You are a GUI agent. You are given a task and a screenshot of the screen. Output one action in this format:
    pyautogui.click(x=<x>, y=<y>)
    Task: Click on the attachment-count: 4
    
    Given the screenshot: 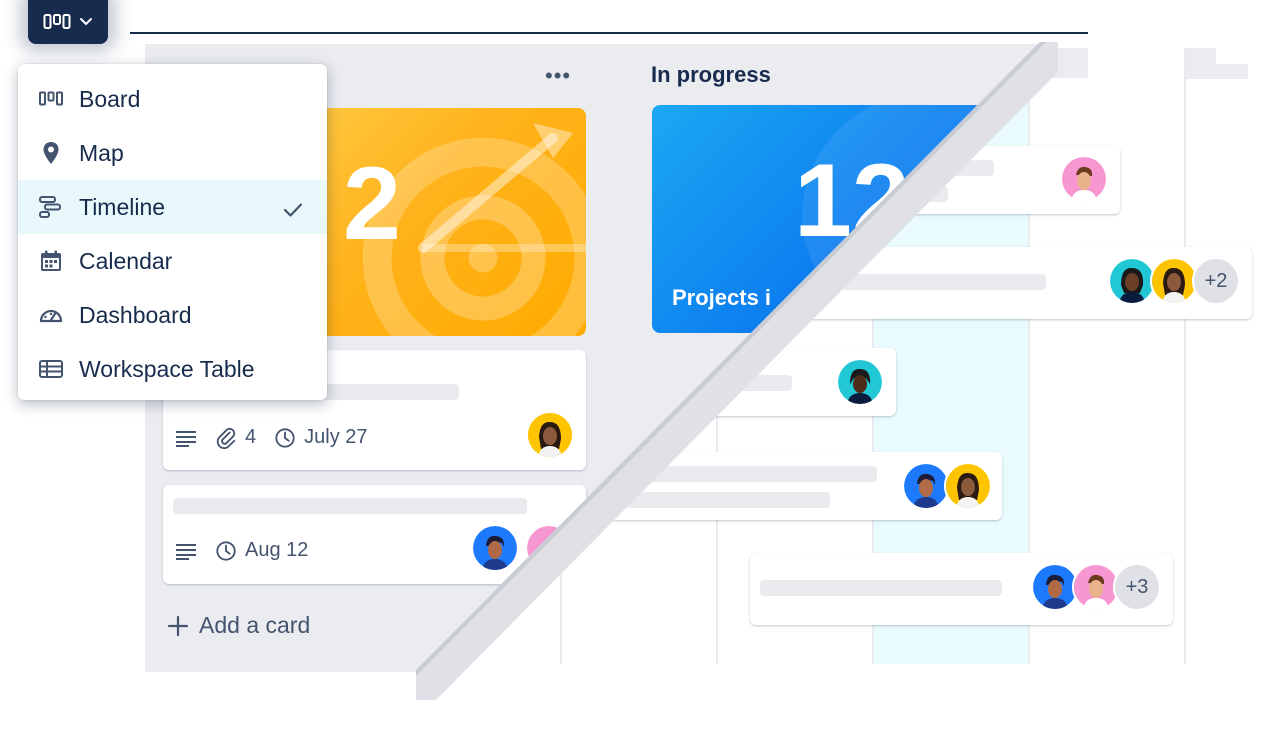 What is the action you would take?
    pyautogui.click(x=251, y=437)
    